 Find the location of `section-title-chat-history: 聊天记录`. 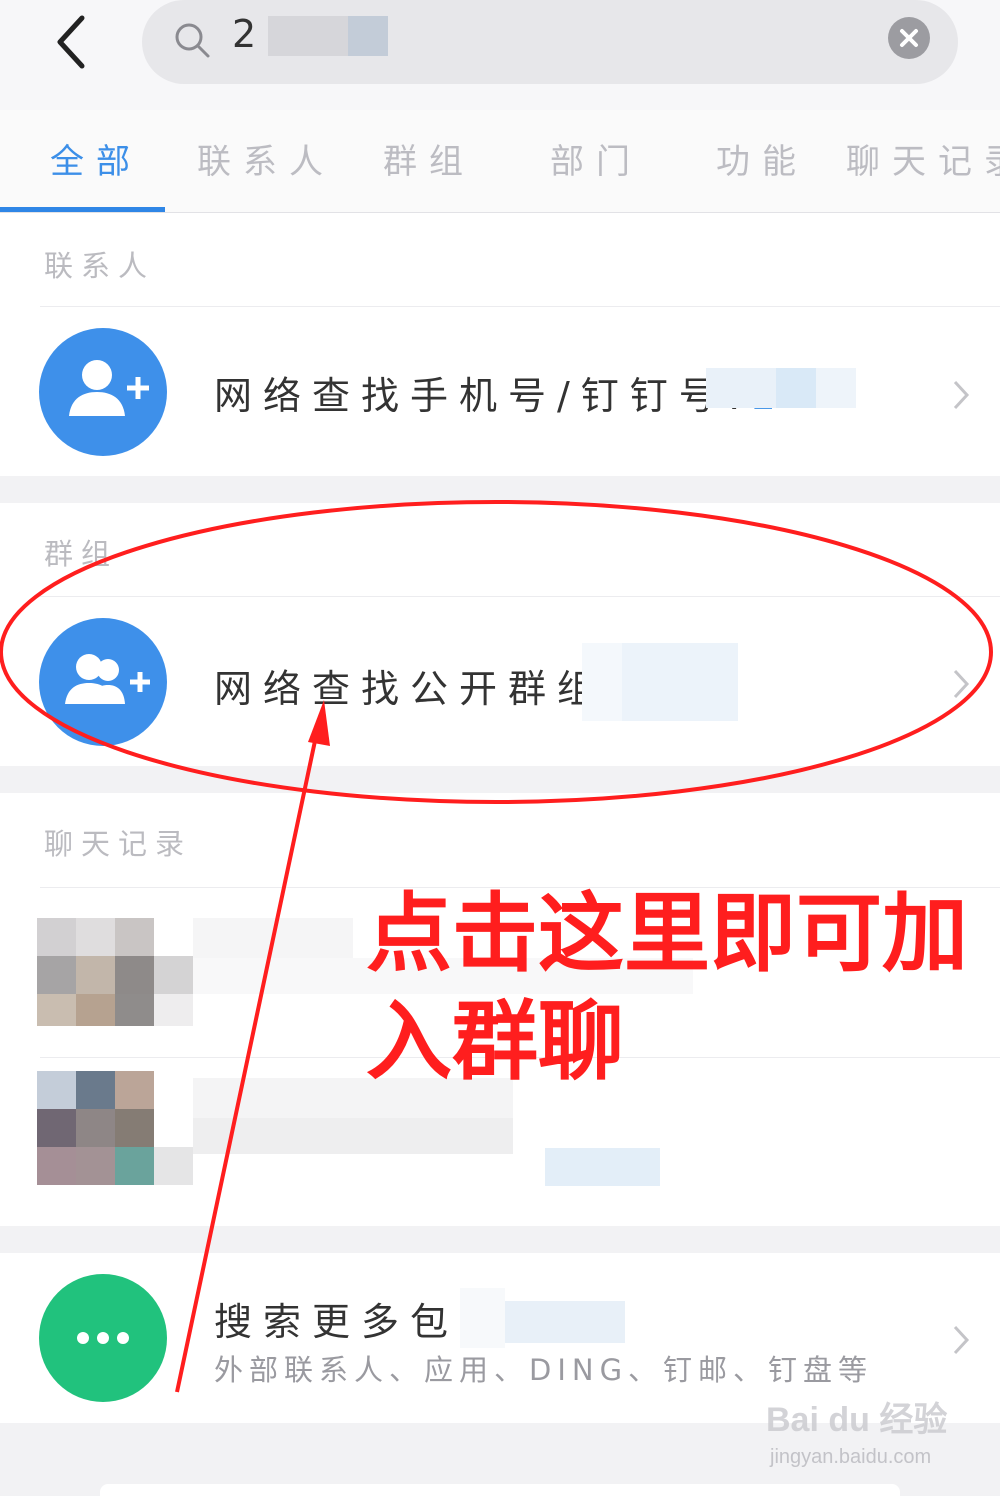

section-title-chat-history: 聊天记录 is located at coordinates (118, 844).